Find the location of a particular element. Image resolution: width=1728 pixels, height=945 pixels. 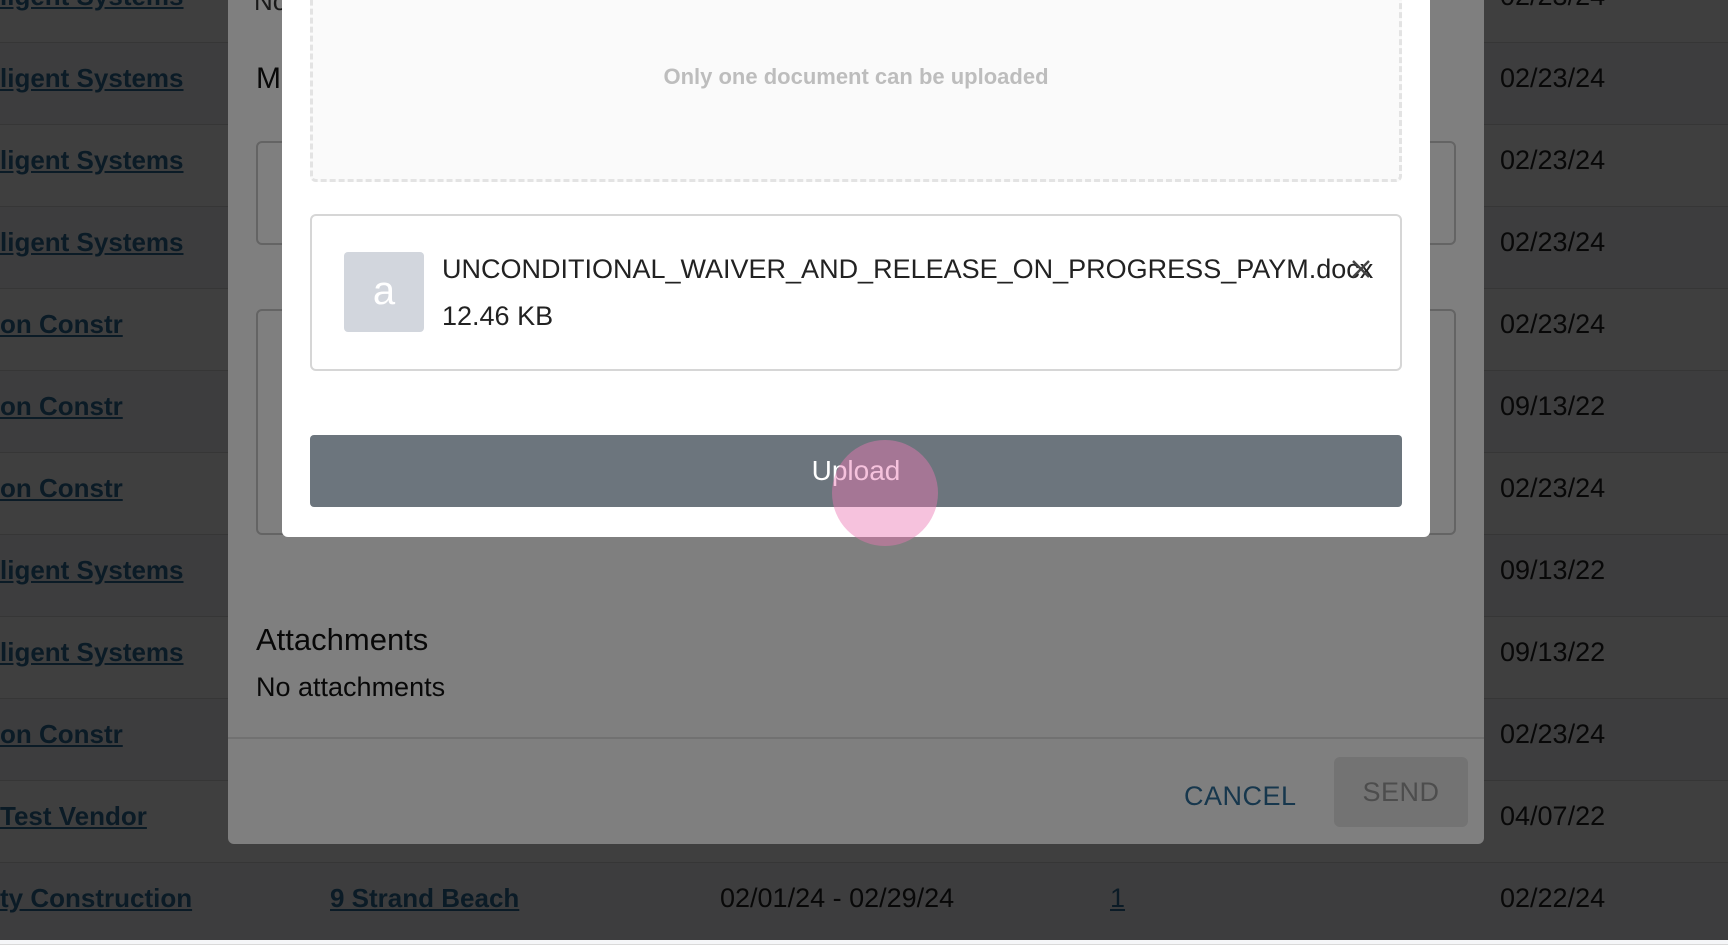

click-indicator is located at coordinates (885, 493).